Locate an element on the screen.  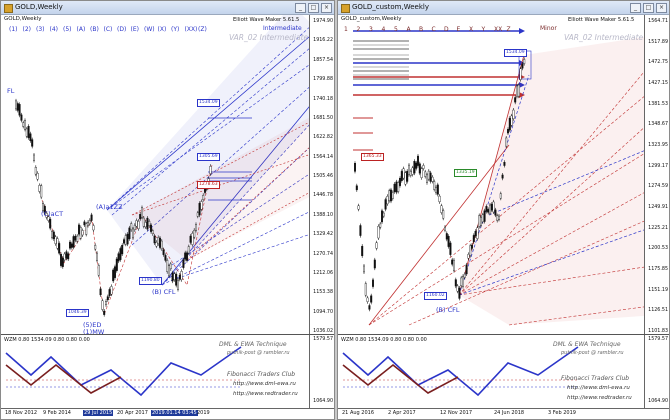
price-label: 1472.75 is located at coordinates (658, 63).